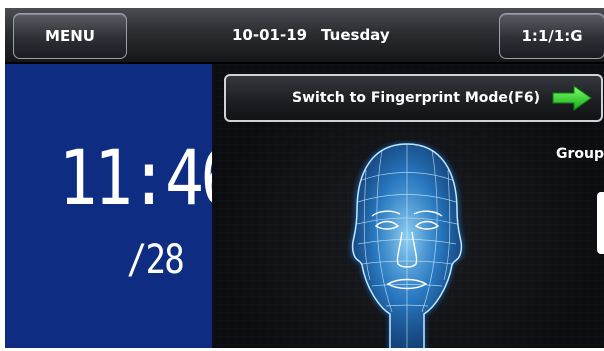 This screenshot has height=351, width=604. I want to click on menu-button-label: MENU, so click(70, 36).